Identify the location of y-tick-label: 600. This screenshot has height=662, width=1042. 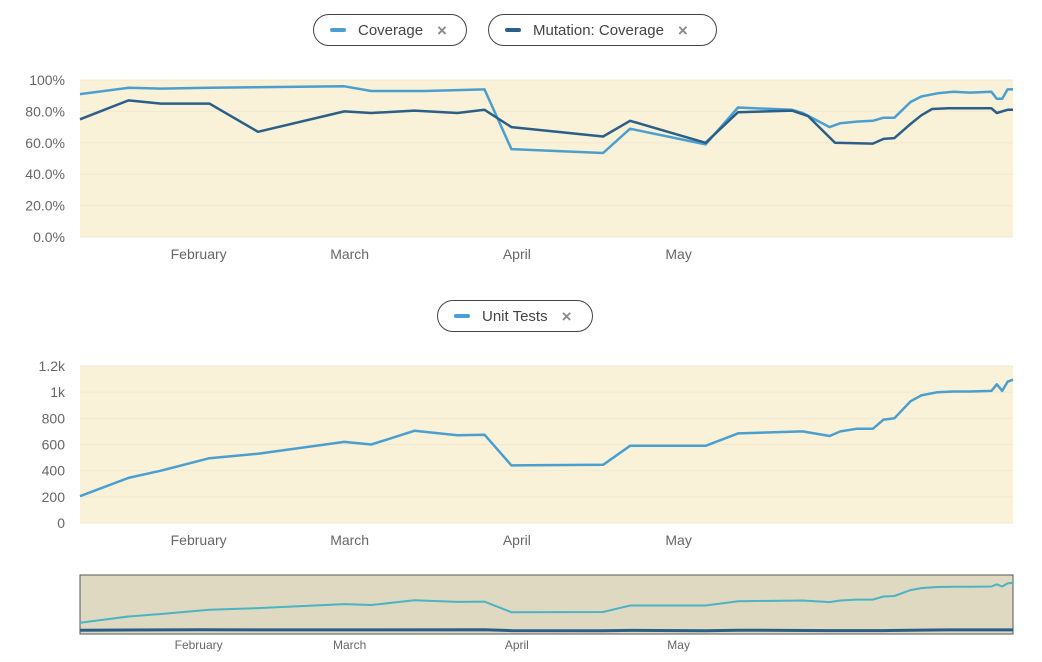
(54, 445).